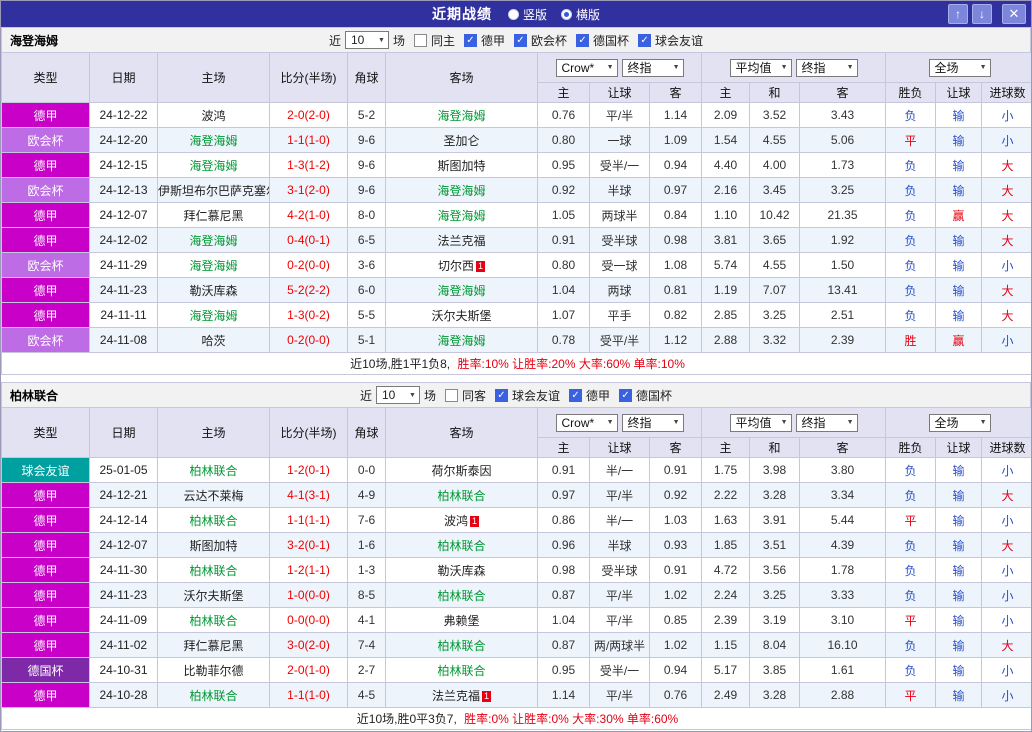 The height and width of the screenshot is (732, 1032). What do you see at coordinates (308, 215) in the screenshot?
I see `score-link: 4-2(1-0)` at bounding box center [308, 215].